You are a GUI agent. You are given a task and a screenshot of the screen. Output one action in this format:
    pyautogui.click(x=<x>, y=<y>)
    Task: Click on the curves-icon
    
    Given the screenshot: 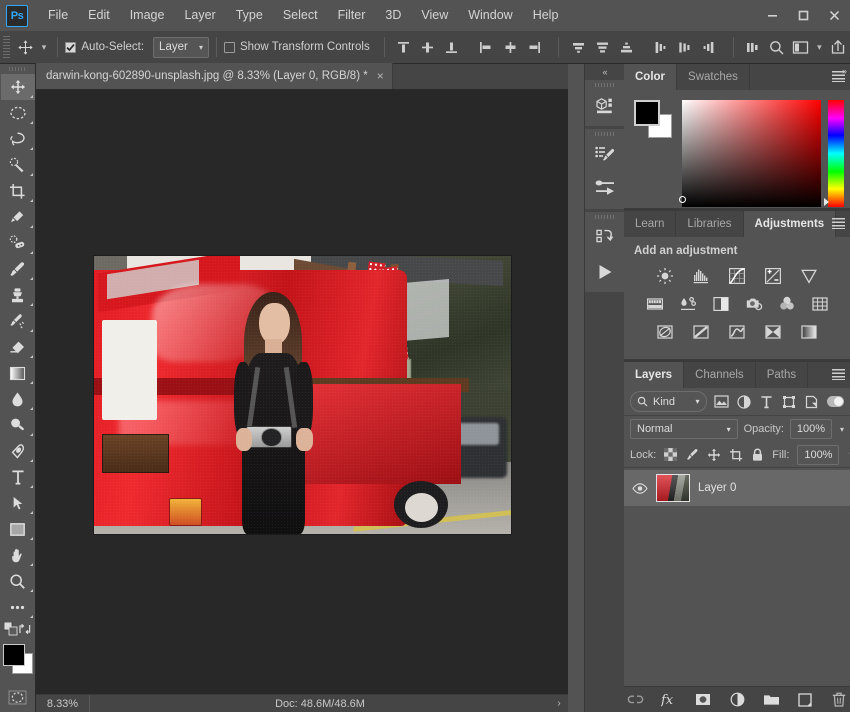 What is the action you would take?
    pyautogui.click(x=737, y=276)
    